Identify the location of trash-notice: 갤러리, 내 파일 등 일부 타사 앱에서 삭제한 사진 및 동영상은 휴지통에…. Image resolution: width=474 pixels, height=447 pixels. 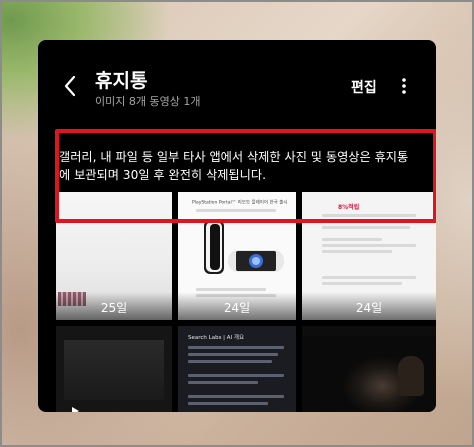
(234, 166).